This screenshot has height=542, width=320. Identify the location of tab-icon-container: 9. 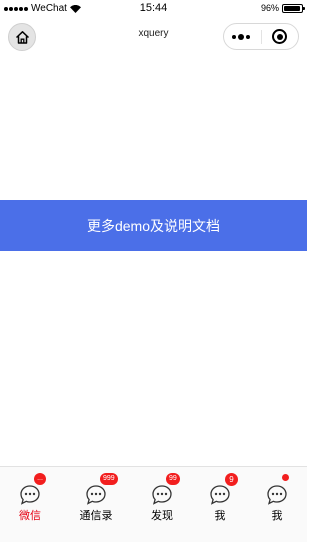
(223, 489).